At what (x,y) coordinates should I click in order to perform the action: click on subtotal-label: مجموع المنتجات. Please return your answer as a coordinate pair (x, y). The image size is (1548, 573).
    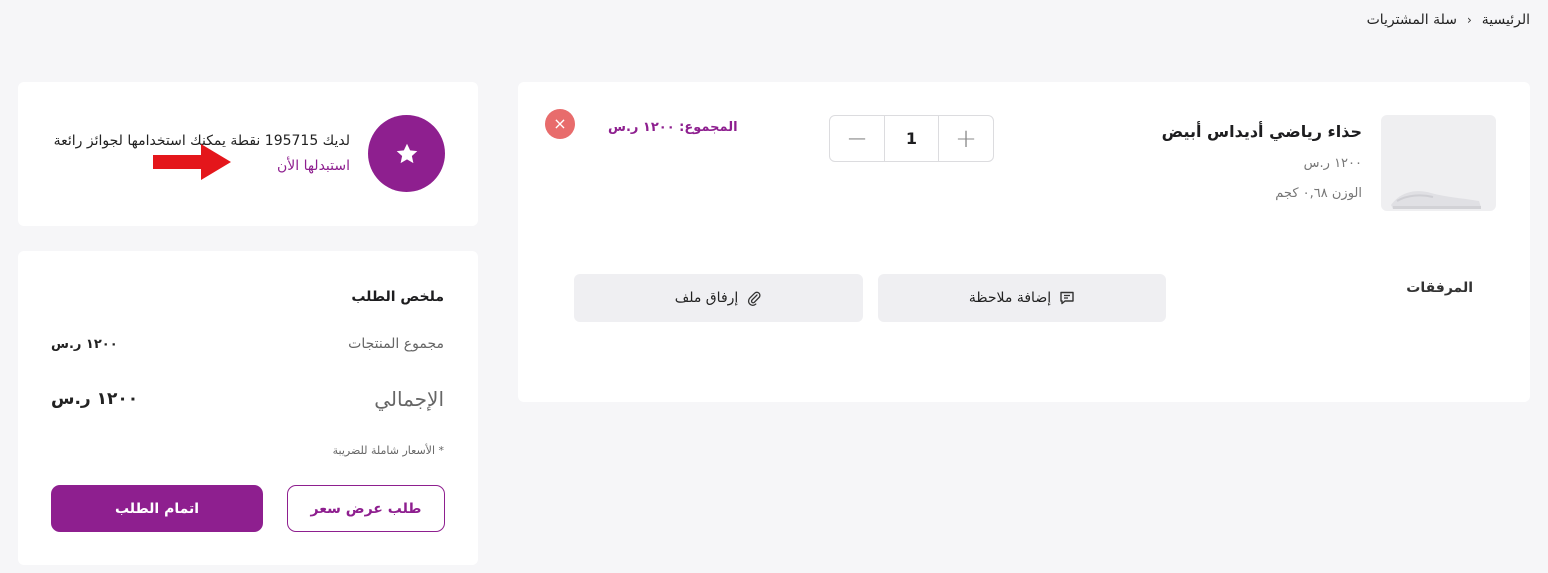
    Looking at the image, I should click on (396, 344).